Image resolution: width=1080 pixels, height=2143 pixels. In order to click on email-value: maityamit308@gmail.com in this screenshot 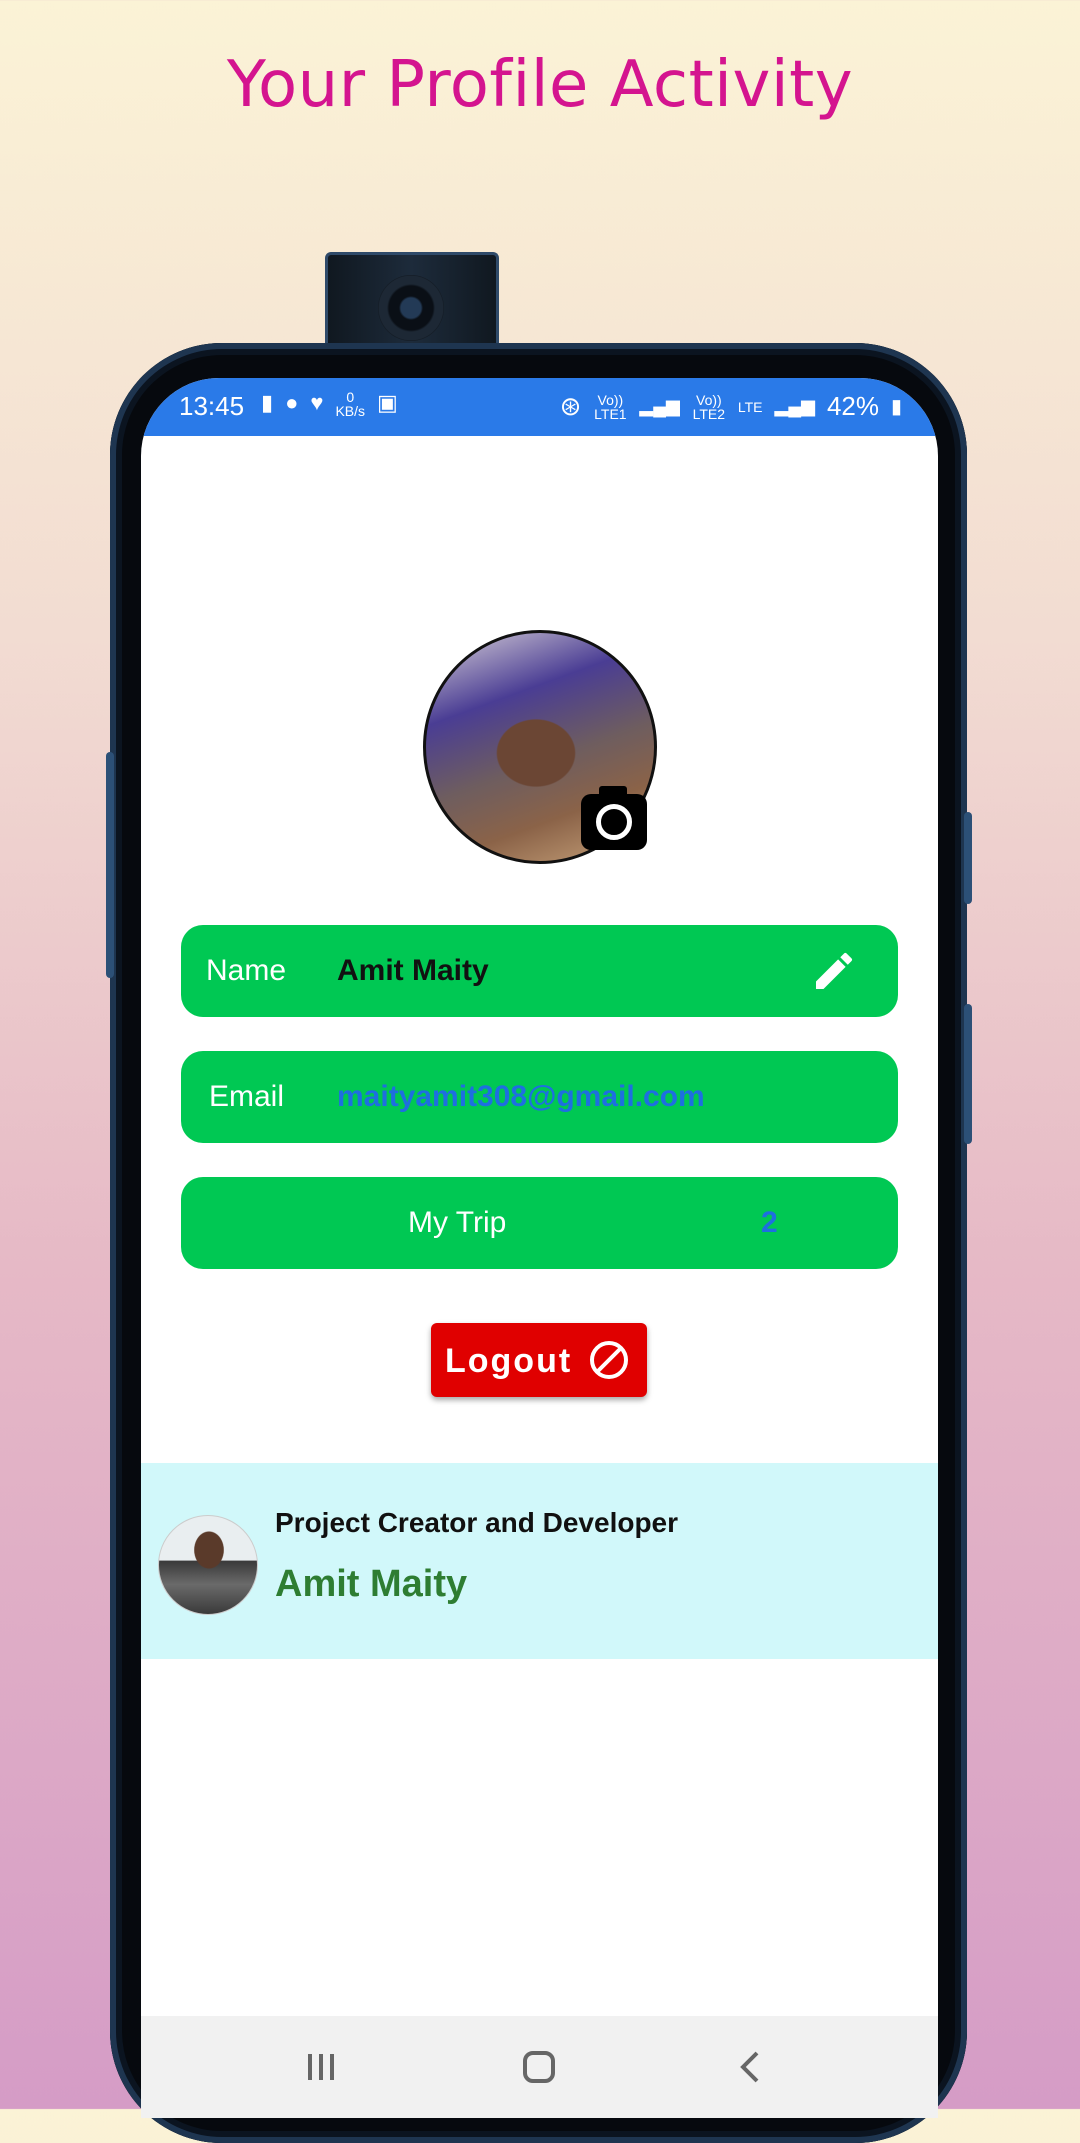, I will do `click(521, 1096)`.